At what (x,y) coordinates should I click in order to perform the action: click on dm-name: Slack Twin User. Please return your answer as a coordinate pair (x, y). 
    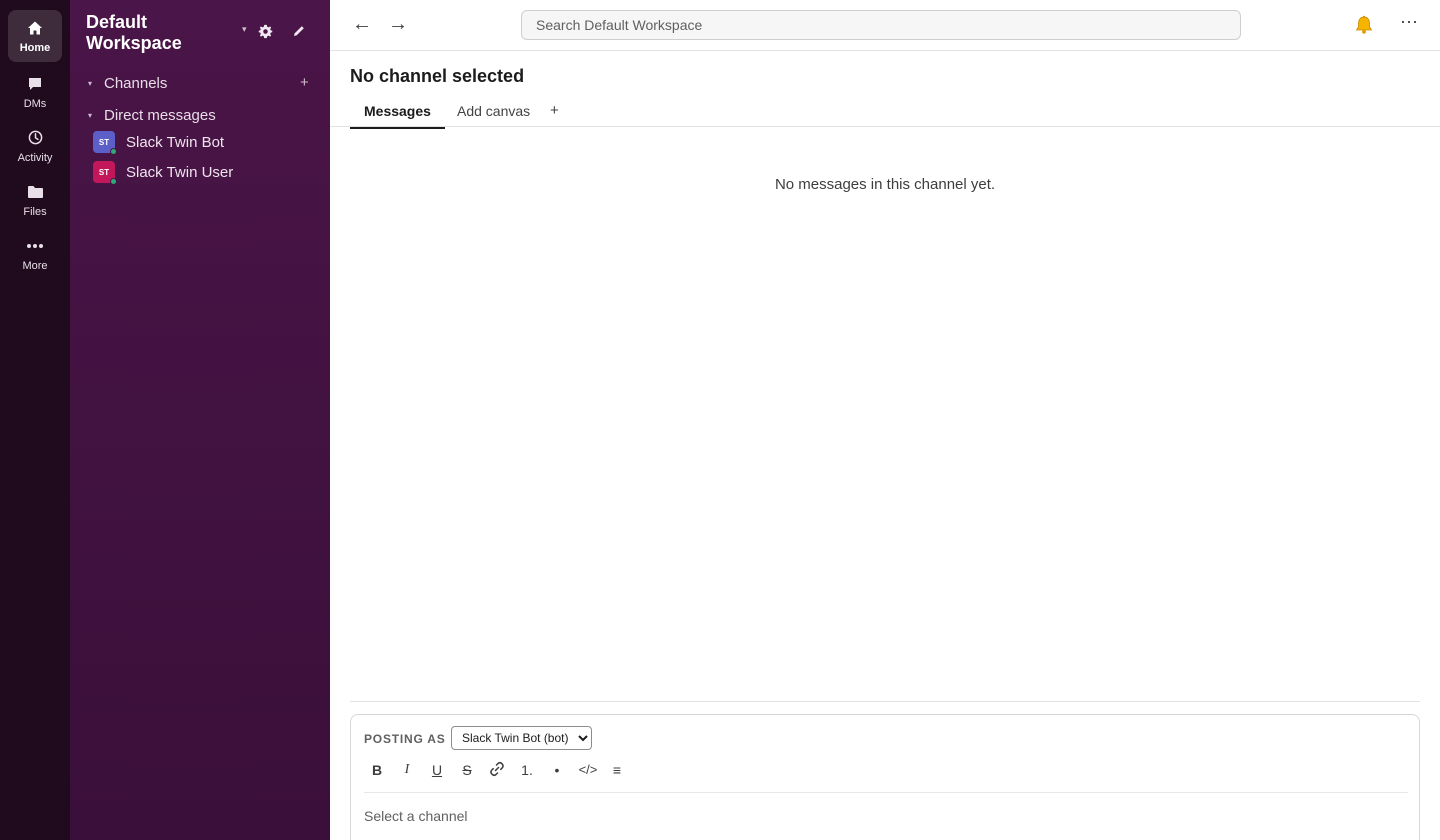
    Looking at the image, I should click on (180, 172).